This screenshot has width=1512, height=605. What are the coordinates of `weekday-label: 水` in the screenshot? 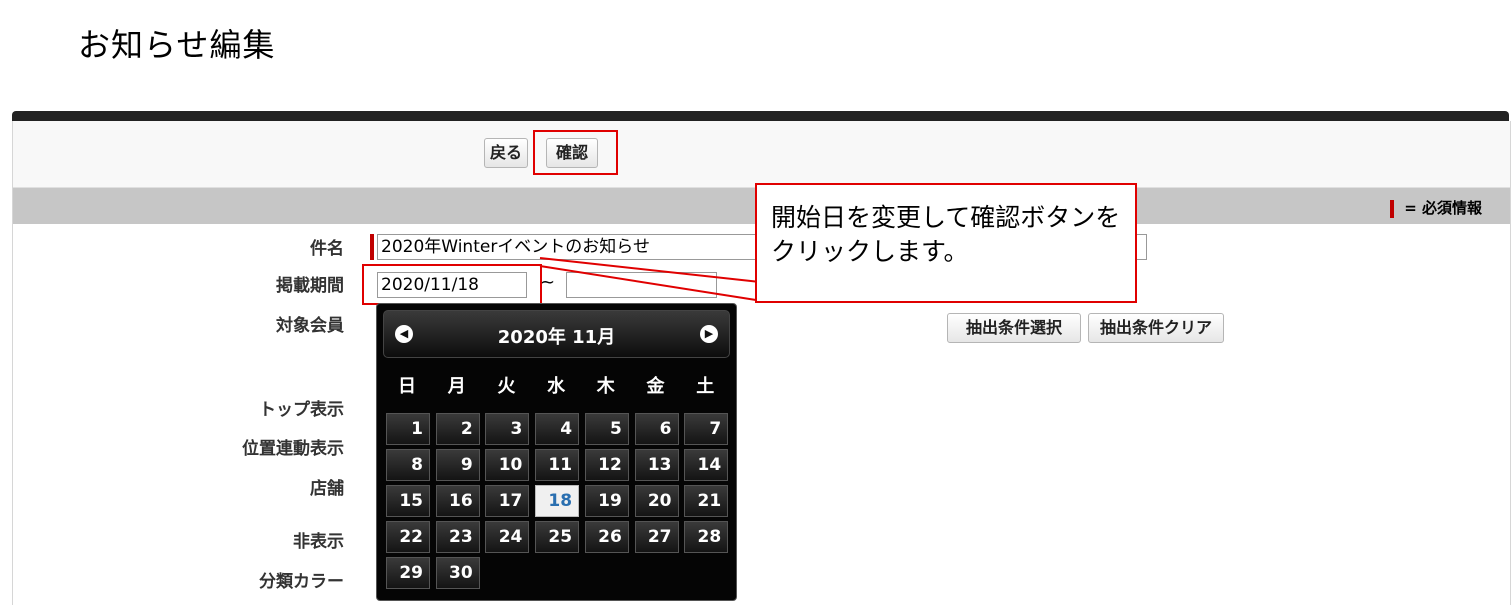 It's located at (556, 386).